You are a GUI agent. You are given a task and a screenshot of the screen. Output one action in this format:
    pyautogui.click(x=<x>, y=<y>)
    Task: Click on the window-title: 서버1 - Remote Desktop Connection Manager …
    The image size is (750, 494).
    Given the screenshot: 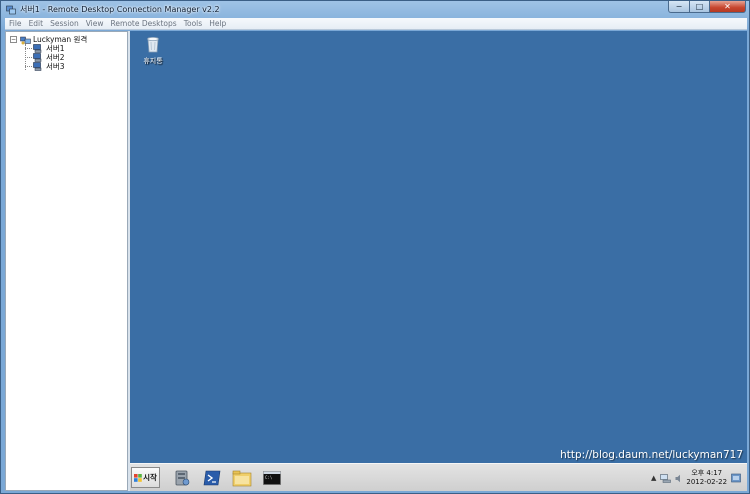 What is the action you would take?
    pyautogui.click(x=120, y=9)
    